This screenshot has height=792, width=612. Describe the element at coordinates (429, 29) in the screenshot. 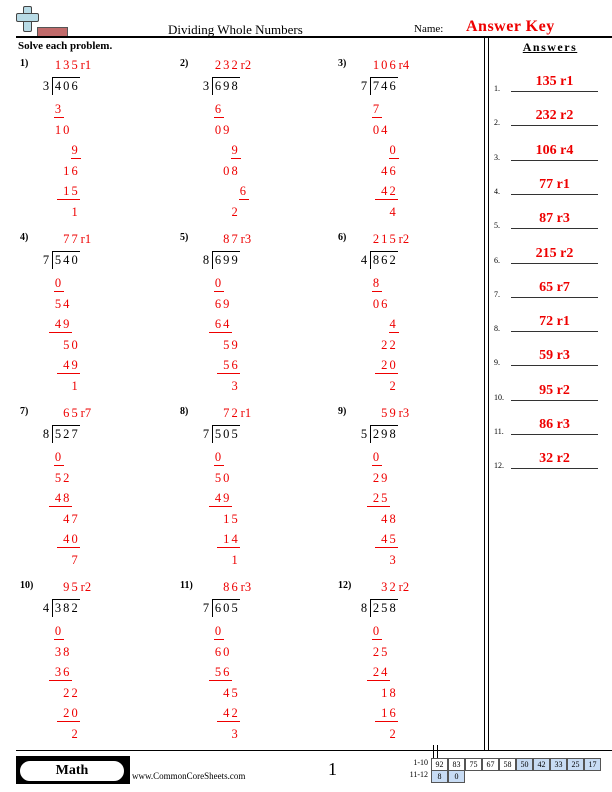

I see `name-label: Name:` at that location.